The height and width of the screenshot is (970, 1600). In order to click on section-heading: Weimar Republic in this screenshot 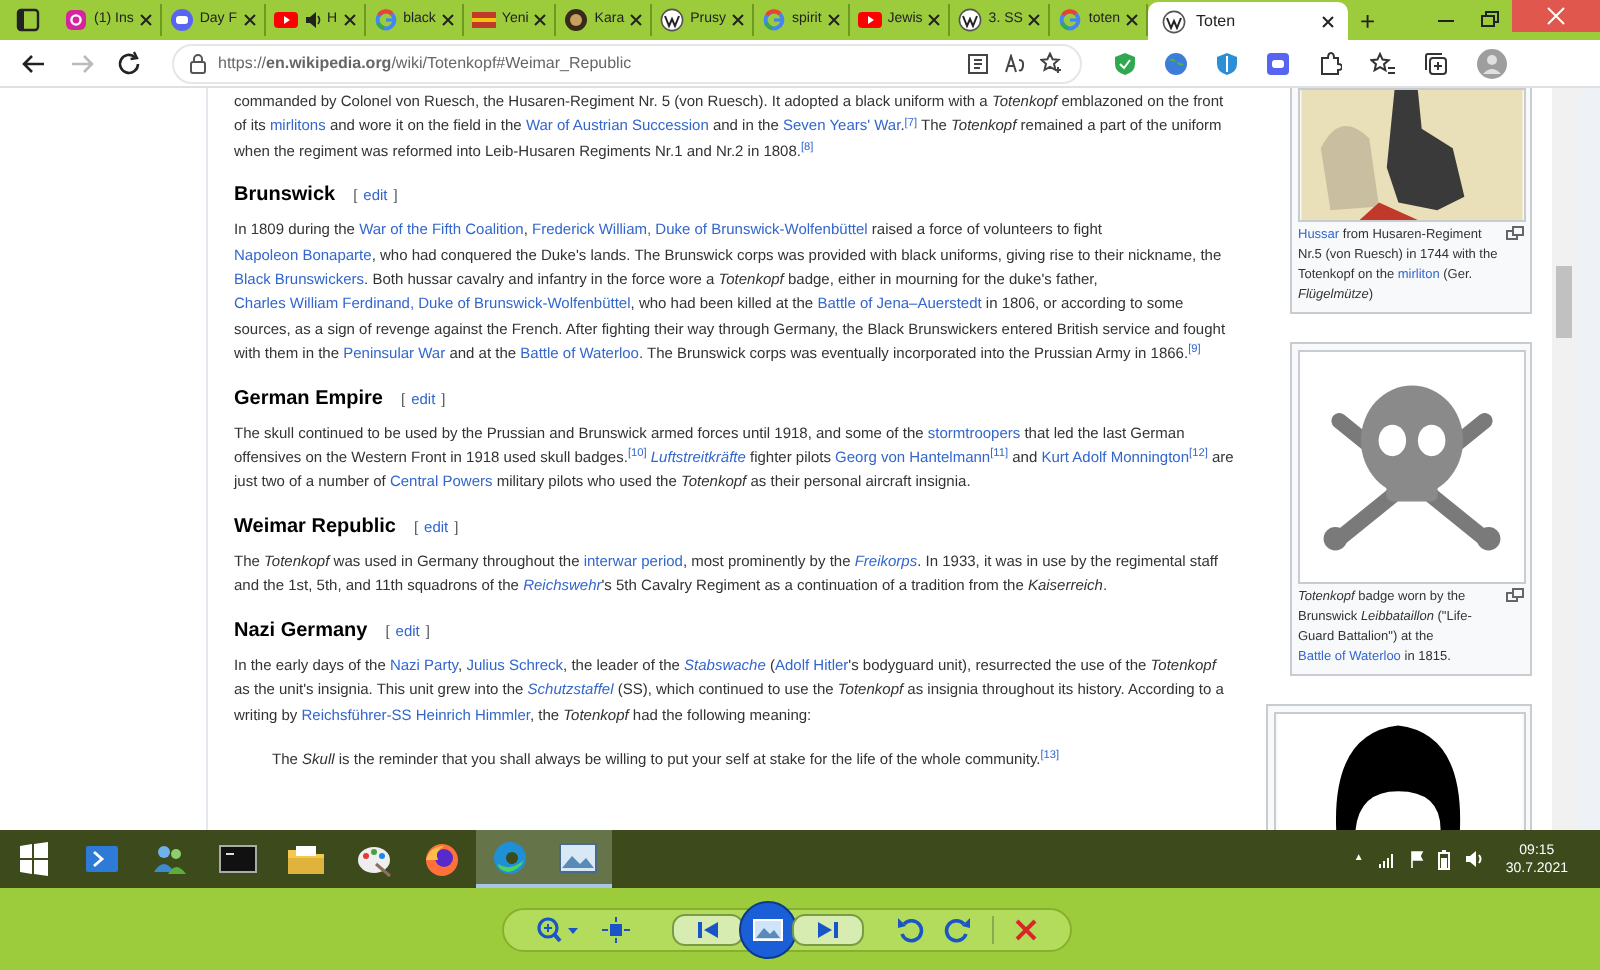, I will do `click(315, 527)`.